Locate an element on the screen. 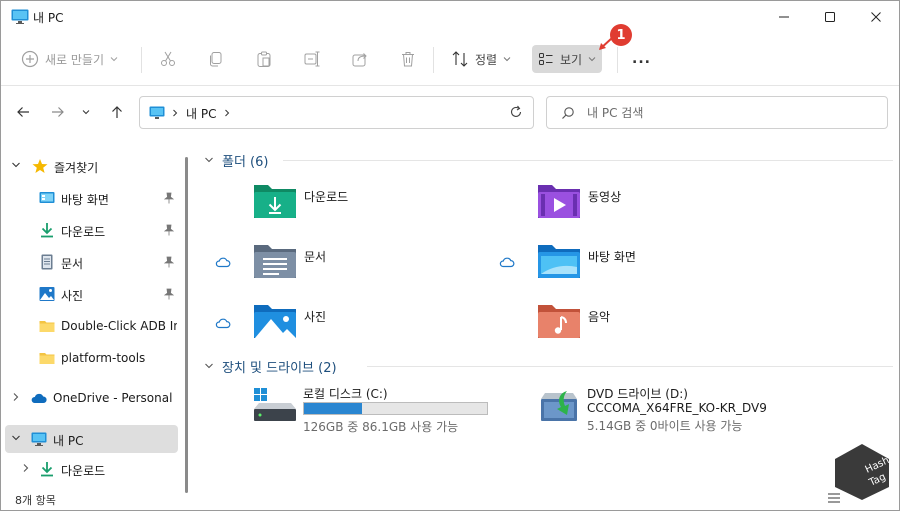  folder-tile-desktop: 바탕 화면 is located at coordinates (672, 265).